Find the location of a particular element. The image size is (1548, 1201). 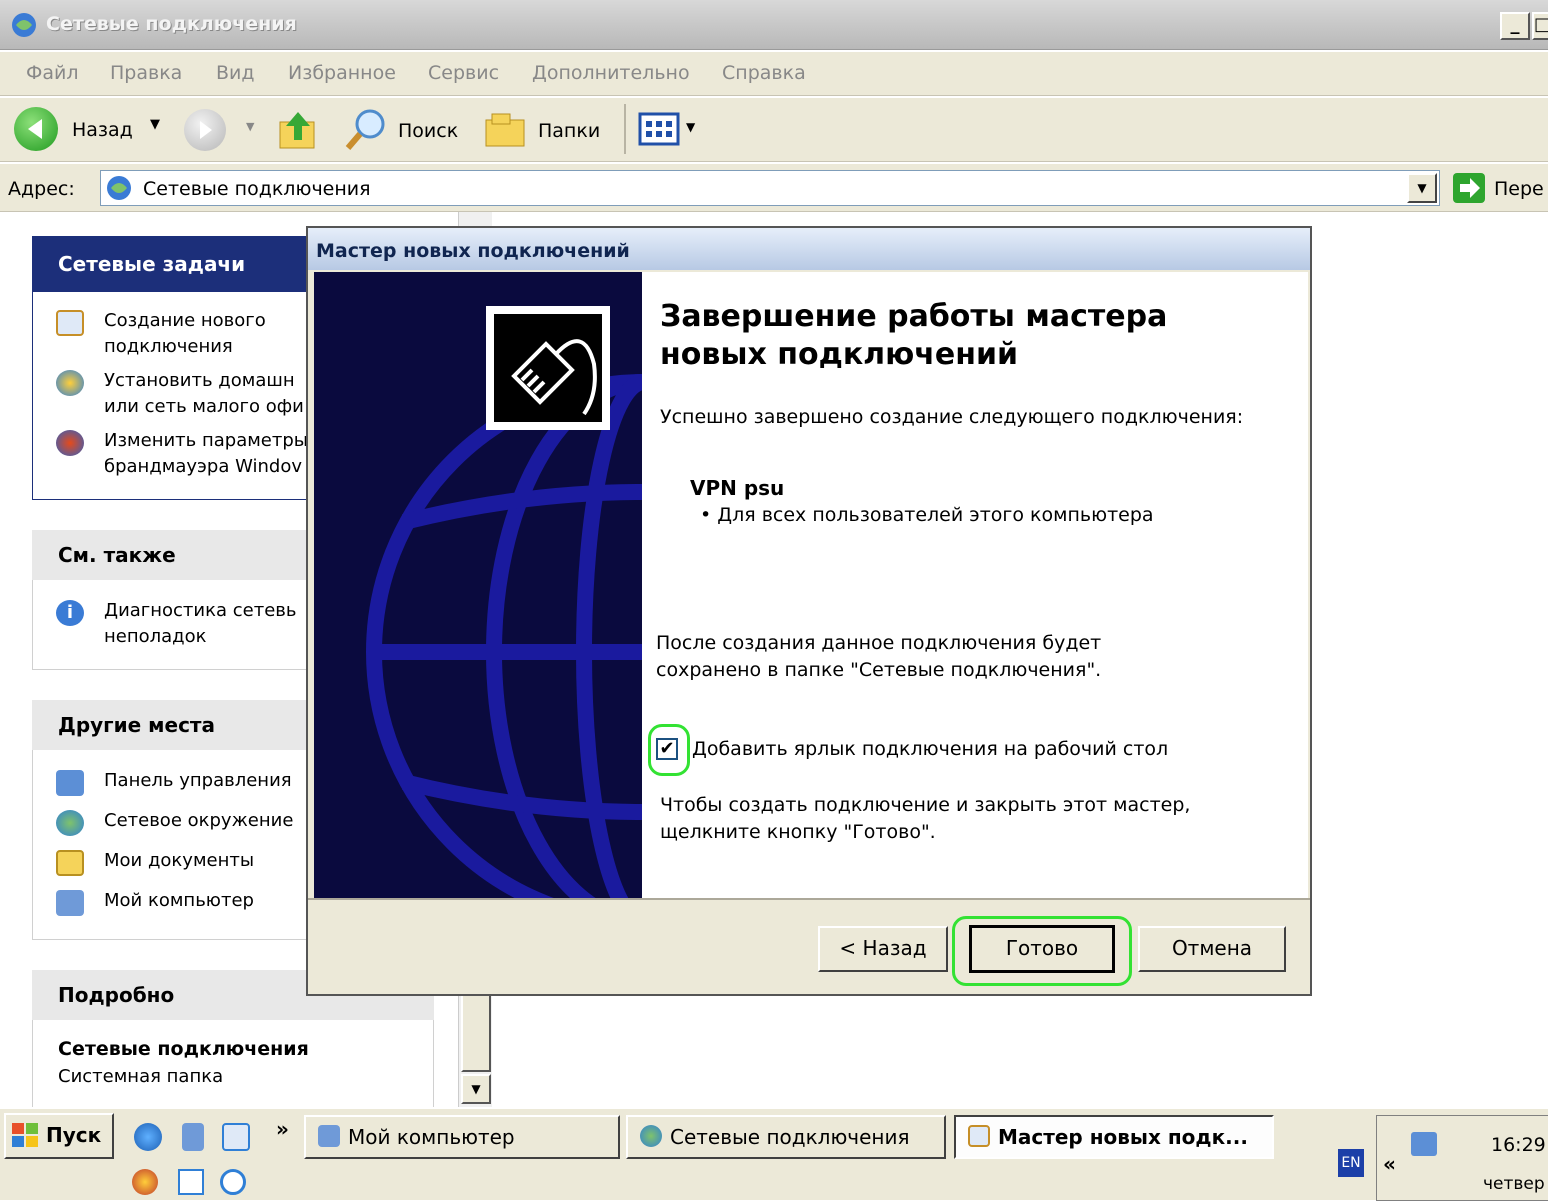

see-also-title: См. также is located at coordinates (117, 555).